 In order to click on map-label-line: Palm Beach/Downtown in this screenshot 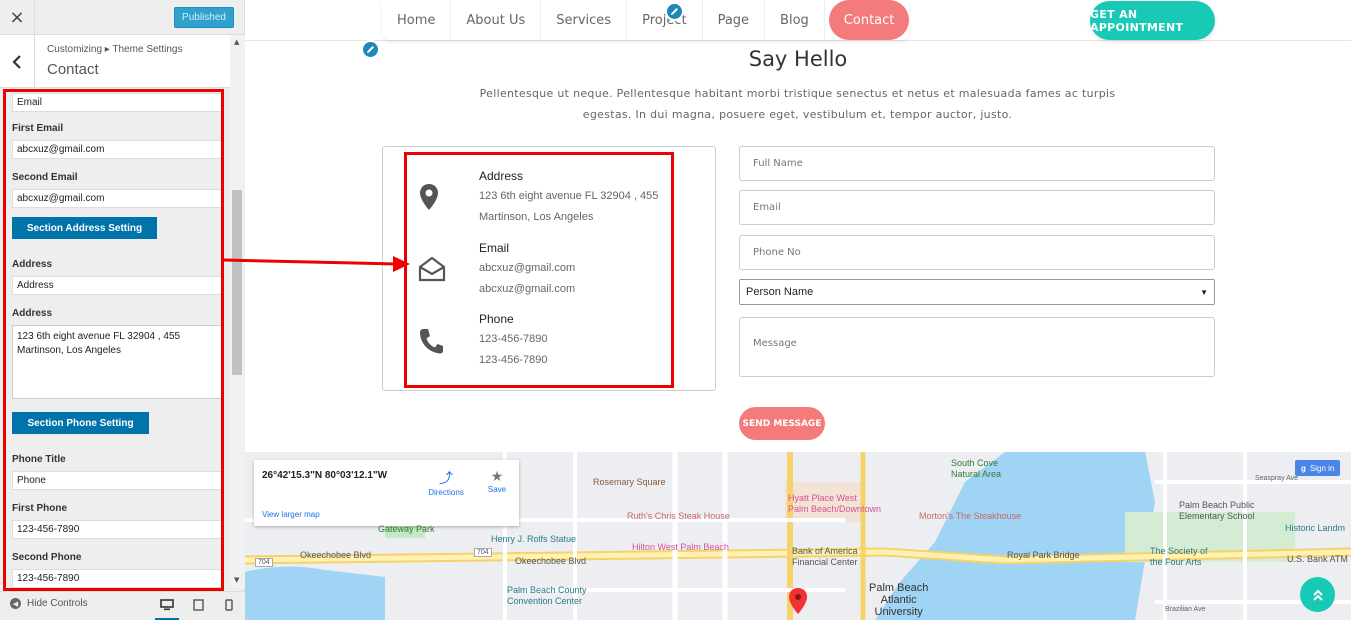, I will do `click(835, 509)`.